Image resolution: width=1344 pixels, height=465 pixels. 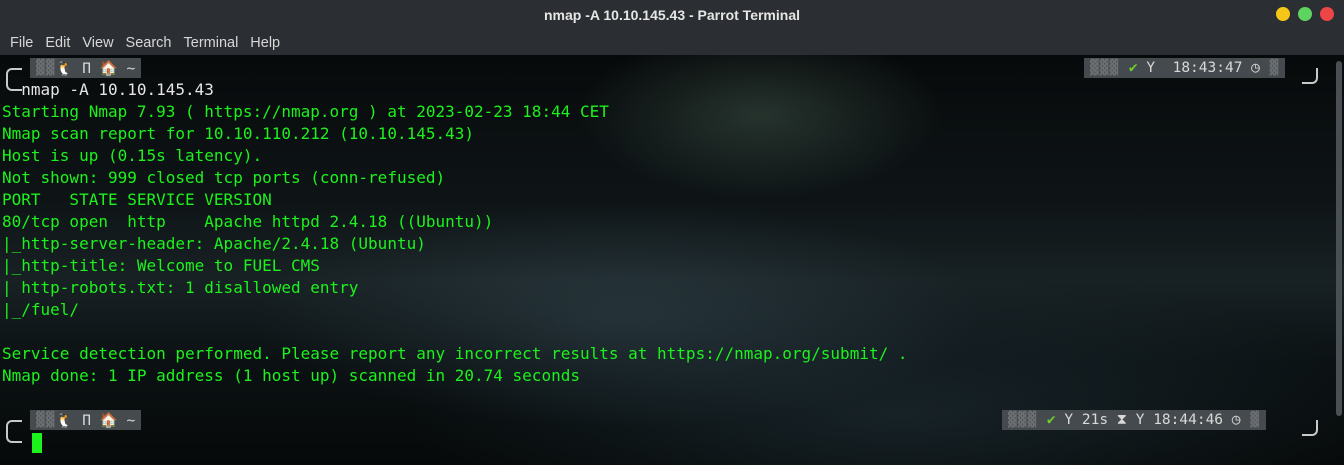 I want to click on output-line: | http-robots.txt: 1 disallowed entry, so click(x=180, y=287).